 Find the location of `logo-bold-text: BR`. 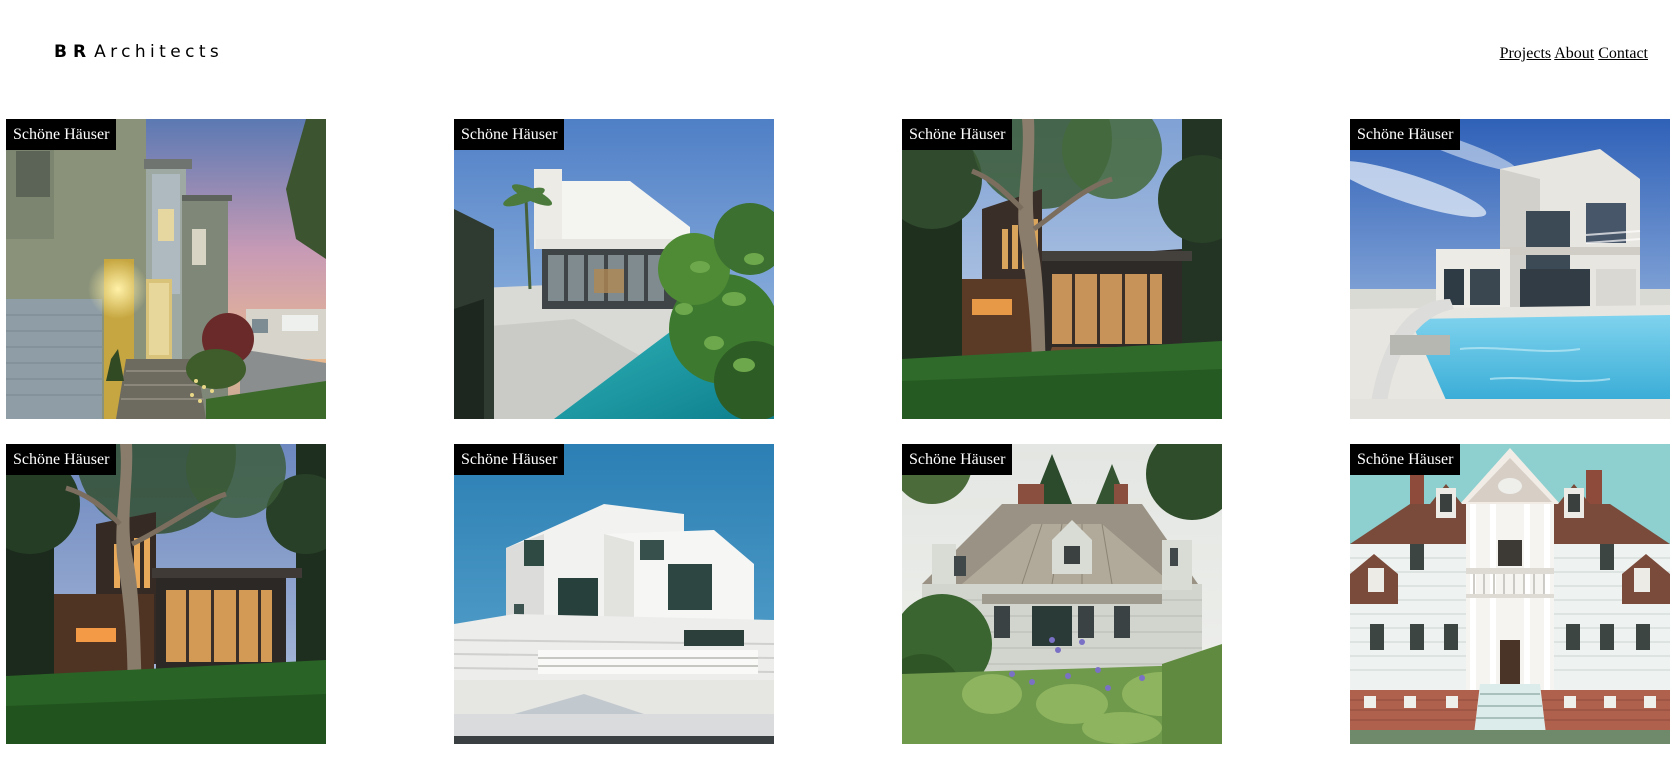

logo-bold-text: BR is located at coordinates (73, 52).